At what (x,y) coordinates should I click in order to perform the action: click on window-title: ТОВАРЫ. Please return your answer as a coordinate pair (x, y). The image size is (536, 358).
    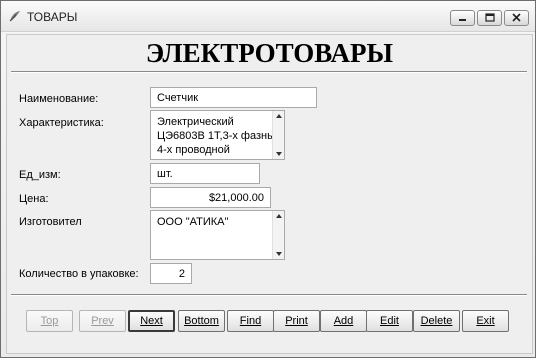
    Looking at the image, I should click on (52, 17).